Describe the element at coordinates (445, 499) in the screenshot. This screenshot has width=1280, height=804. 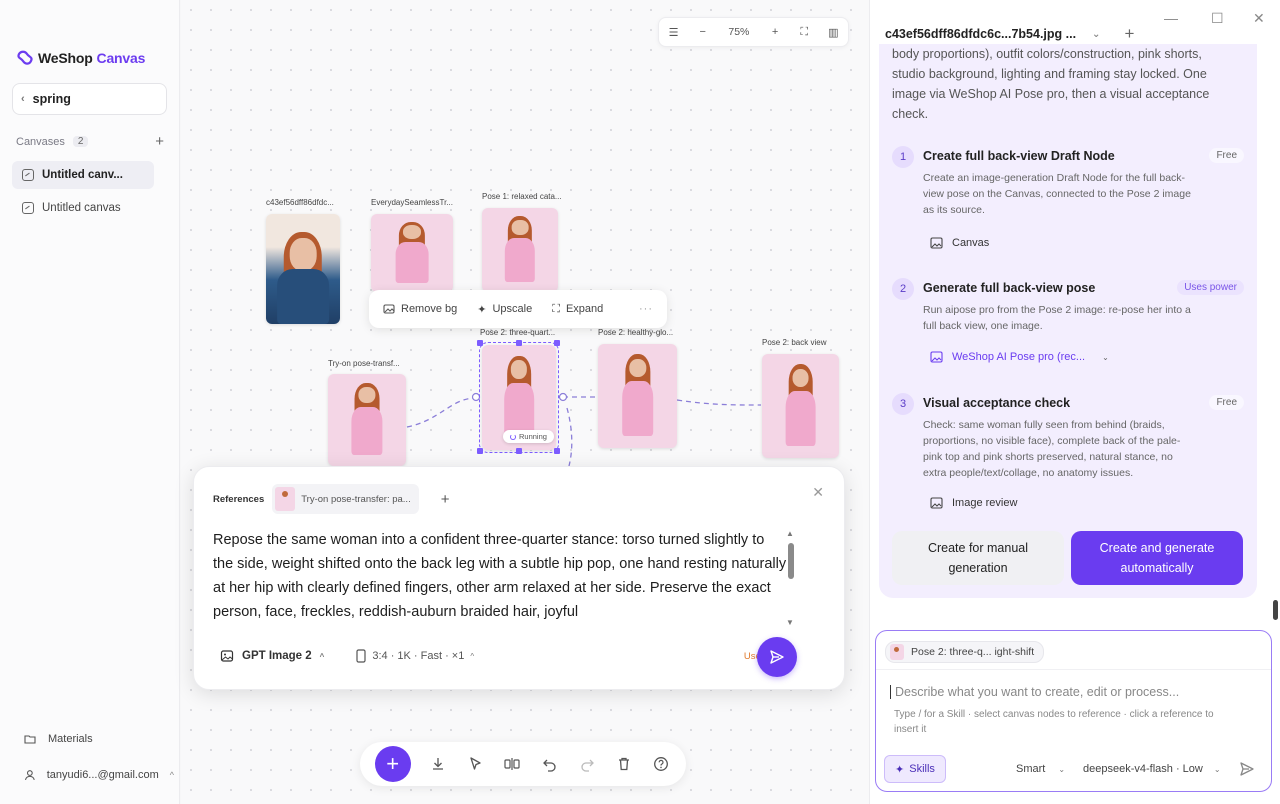
I see `add-reference-icon: +` at that location.